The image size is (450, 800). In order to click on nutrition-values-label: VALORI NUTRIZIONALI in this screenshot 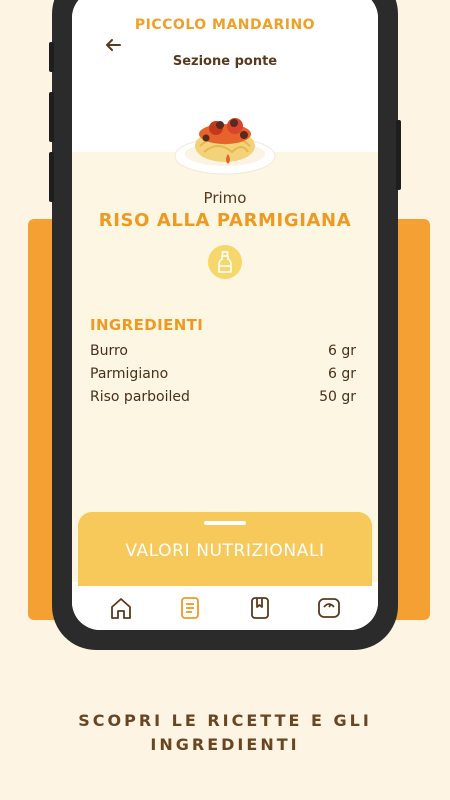, I will do `click(225, 551)`.